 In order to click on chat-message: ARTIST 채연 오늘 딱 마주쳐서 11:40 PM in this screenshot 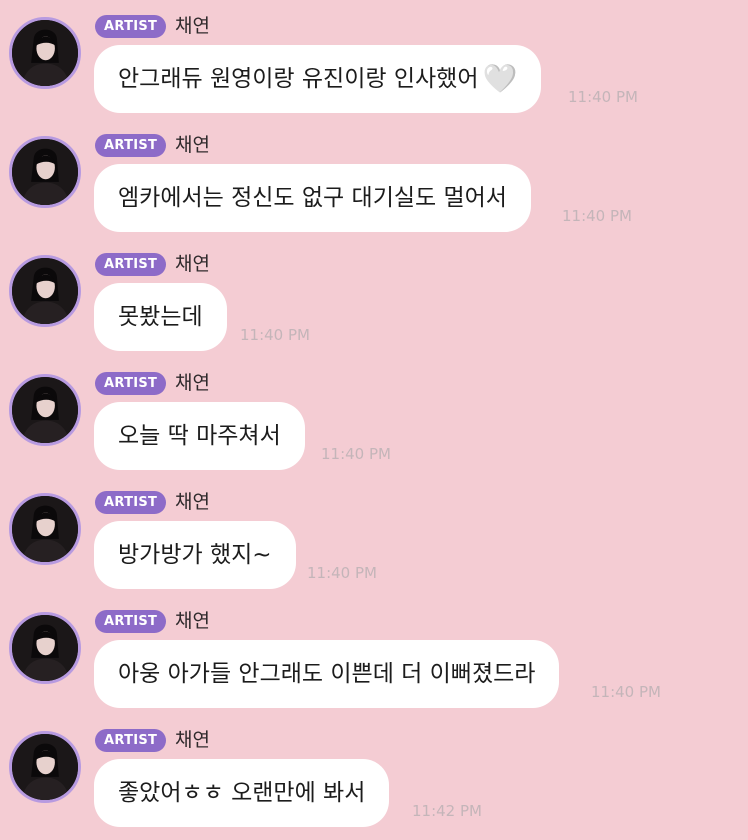, I will do `click(374, 416)`.